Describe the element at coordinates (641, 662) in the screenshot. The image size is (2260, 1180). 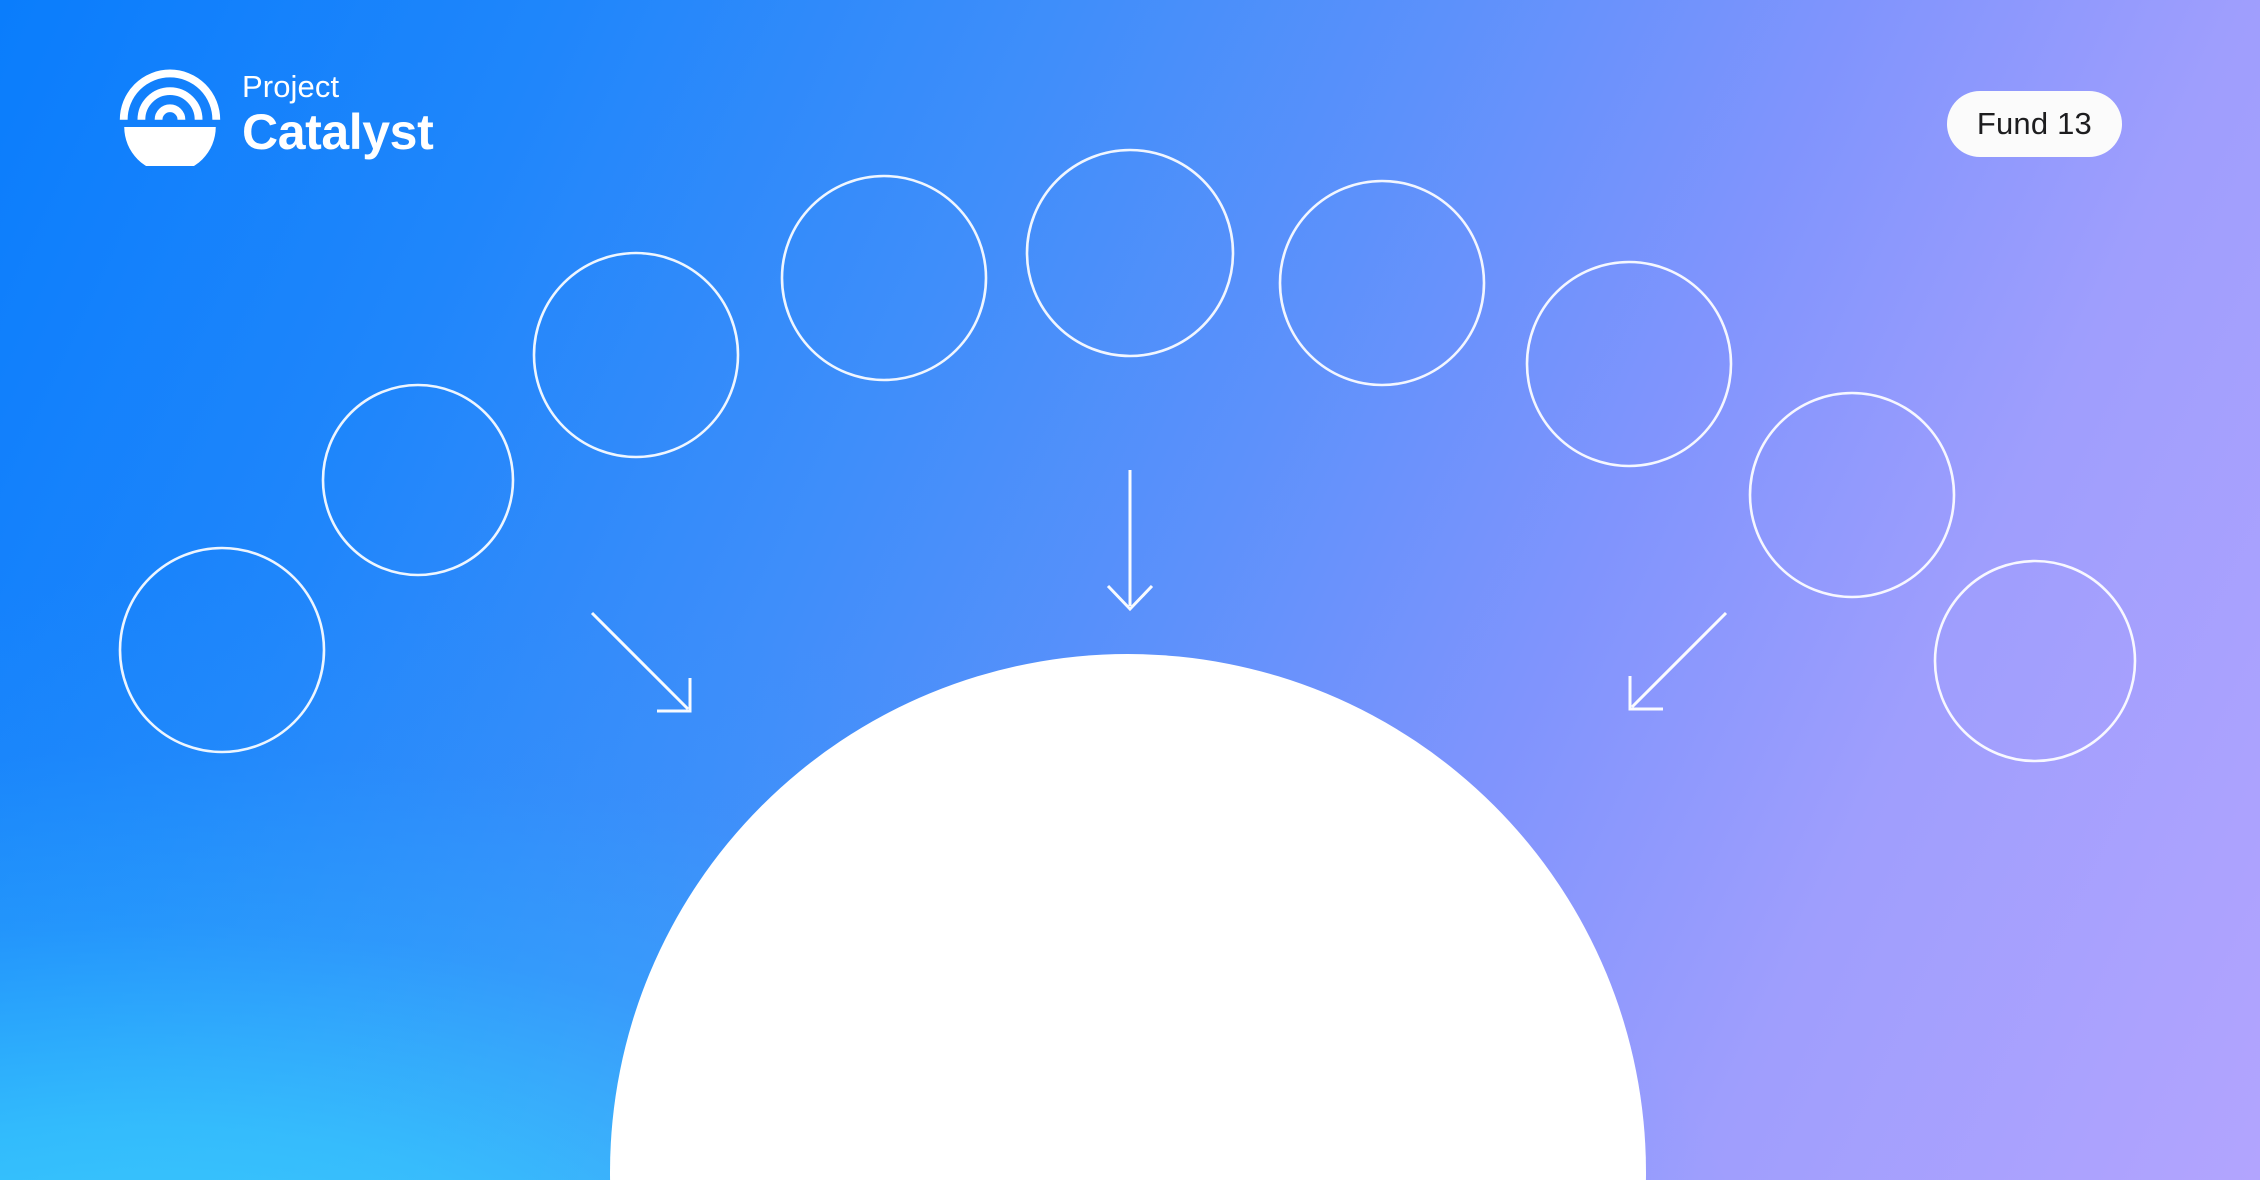
I see `arrow-down-right-icon` at that location.